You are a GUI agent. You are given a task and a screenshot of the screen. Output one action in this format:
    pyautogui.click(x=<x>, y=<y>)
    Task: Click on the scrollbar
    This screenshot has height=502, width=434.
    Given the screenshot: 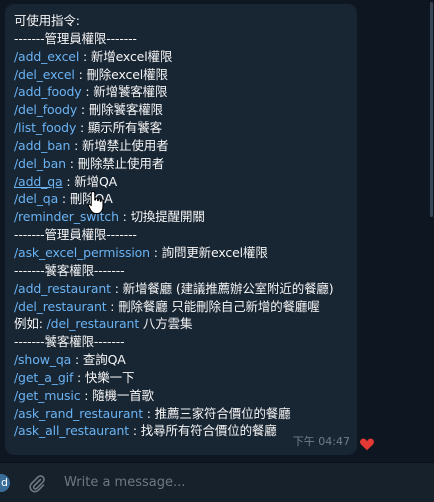 What is the action you would take?
    pyautogui.click(x=431, y=109)
    